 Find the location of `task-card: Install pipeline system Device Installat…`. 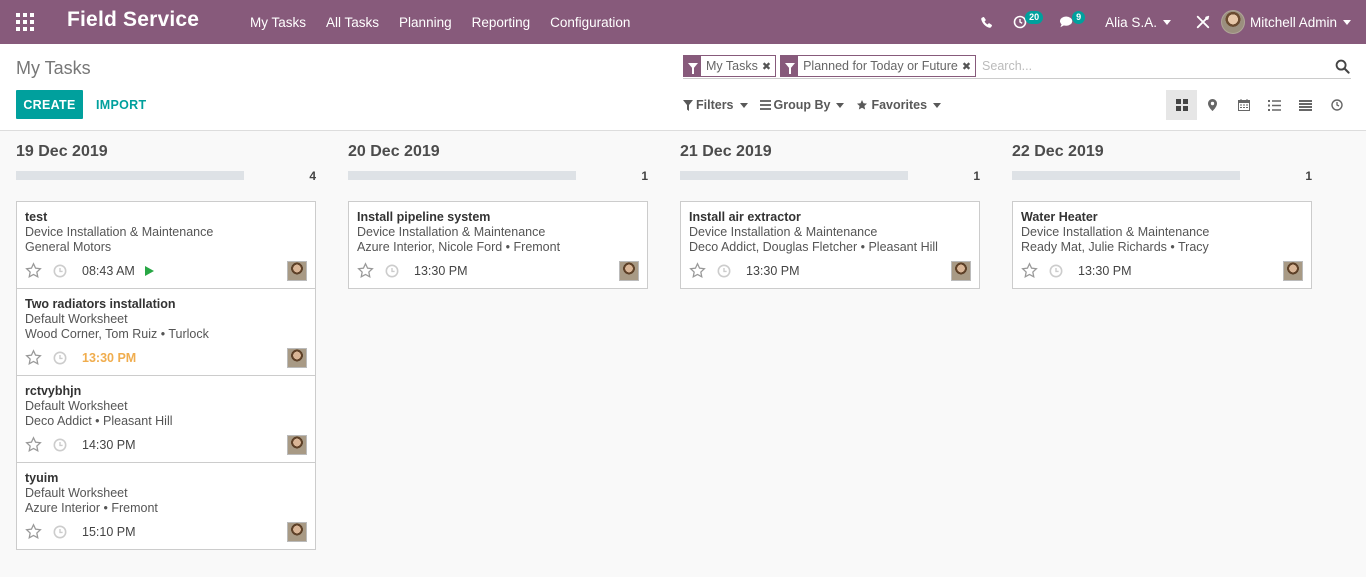

task-card: Install pipeline system Device Installat… is located at coordinates (498, 245).